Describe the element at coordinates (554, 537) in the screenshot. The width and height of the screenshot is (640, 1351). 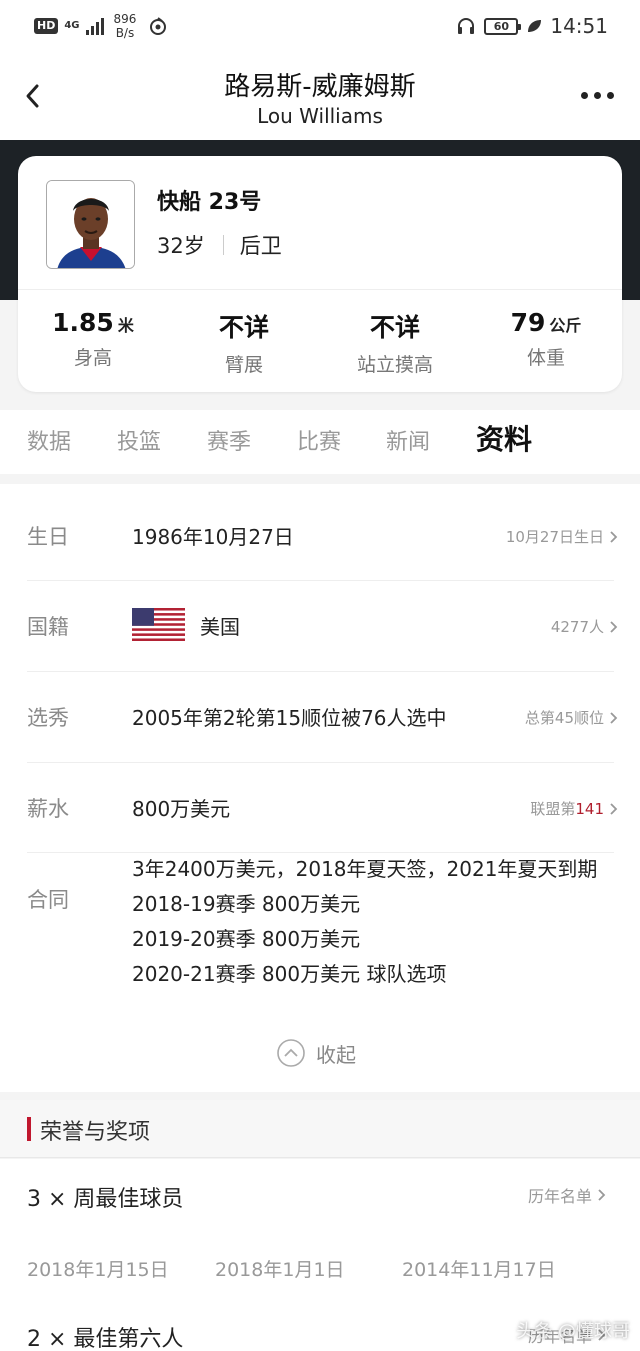
I see `link-text: 10月27日生日` at that location.